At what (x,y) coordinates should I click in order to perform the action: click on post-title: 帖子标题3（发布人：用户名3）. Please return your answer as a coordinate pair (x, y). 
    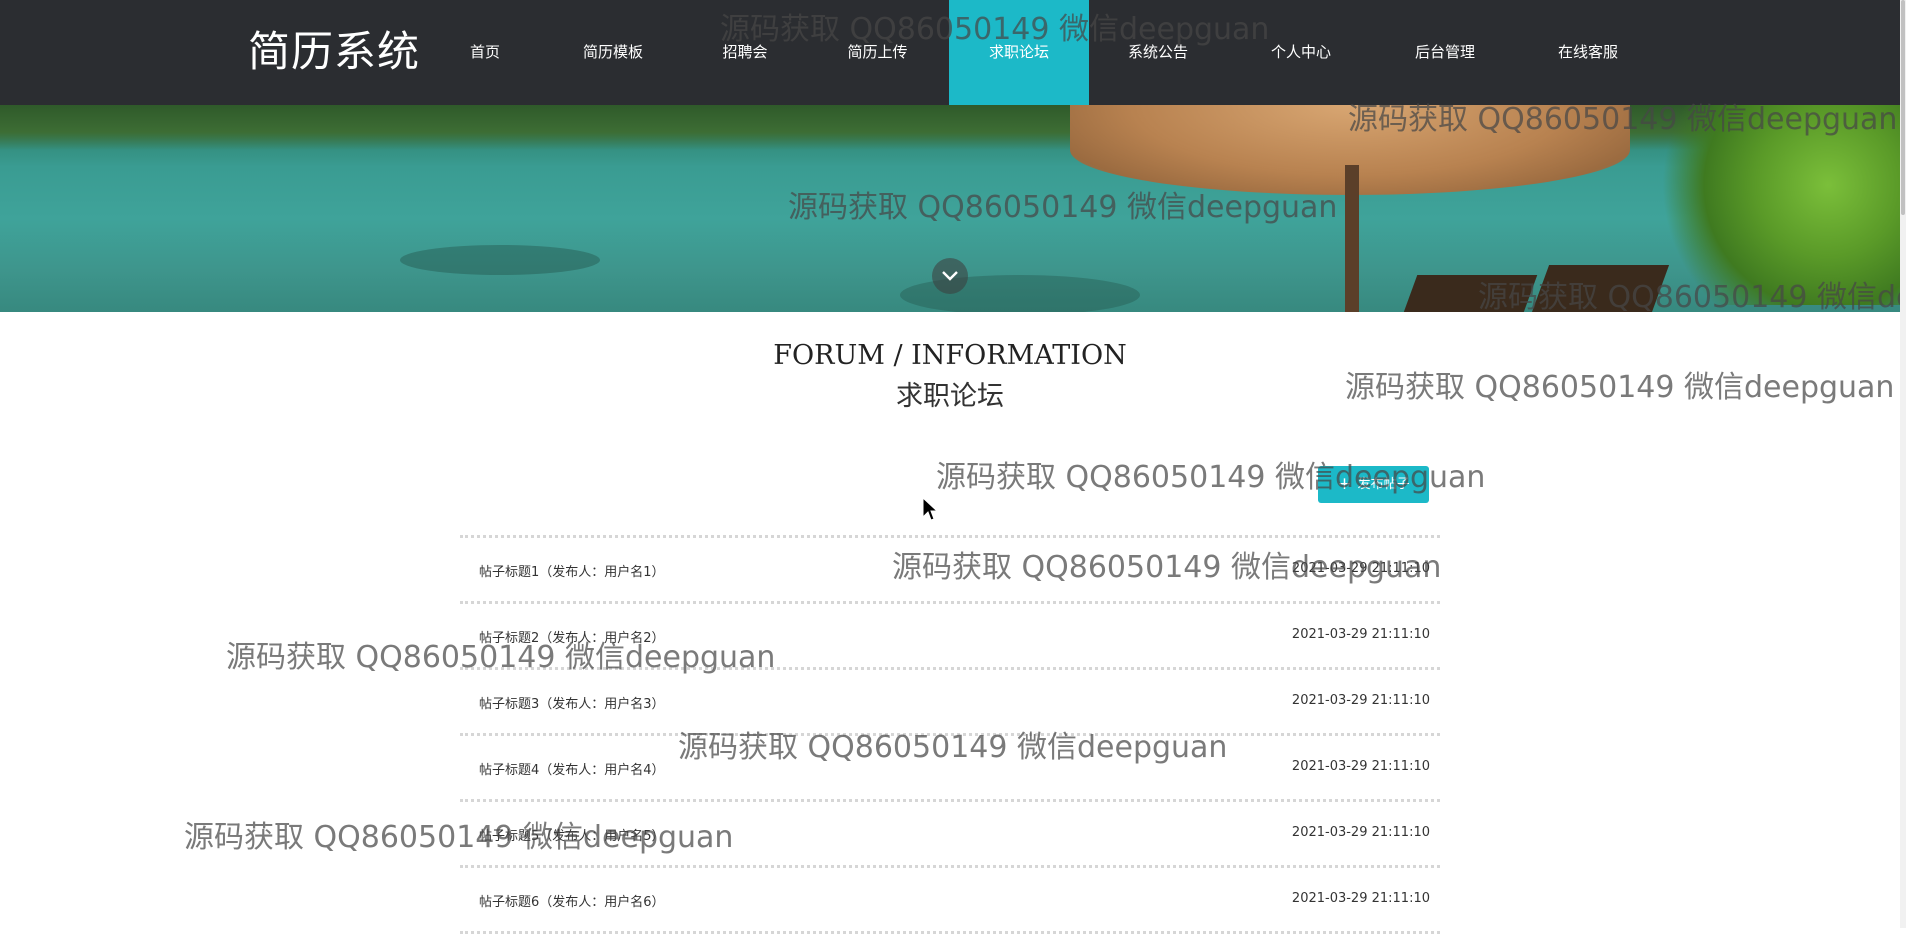
    Looking at the image, I should click on (572, 702).